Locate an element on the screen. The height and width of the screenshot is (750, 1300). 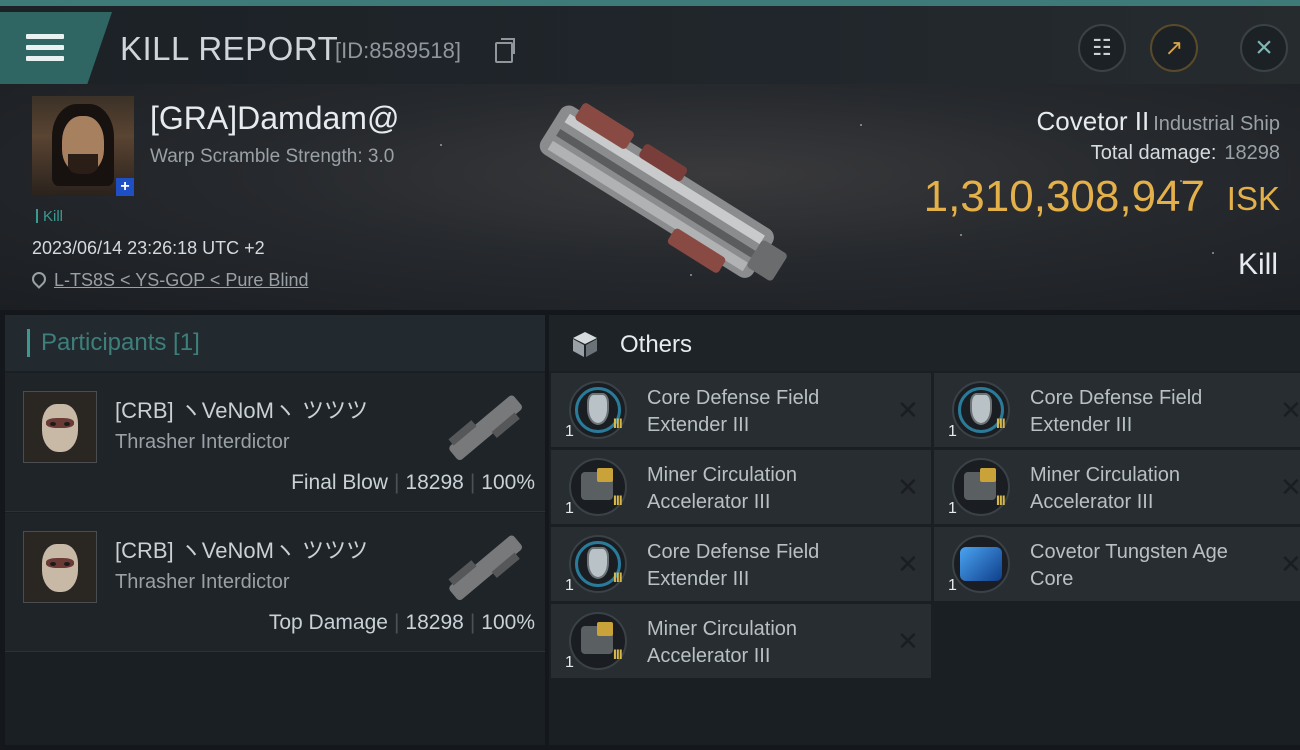
ship-type: Covetor II Industrial Ship is located at coordinates (1158, 121).